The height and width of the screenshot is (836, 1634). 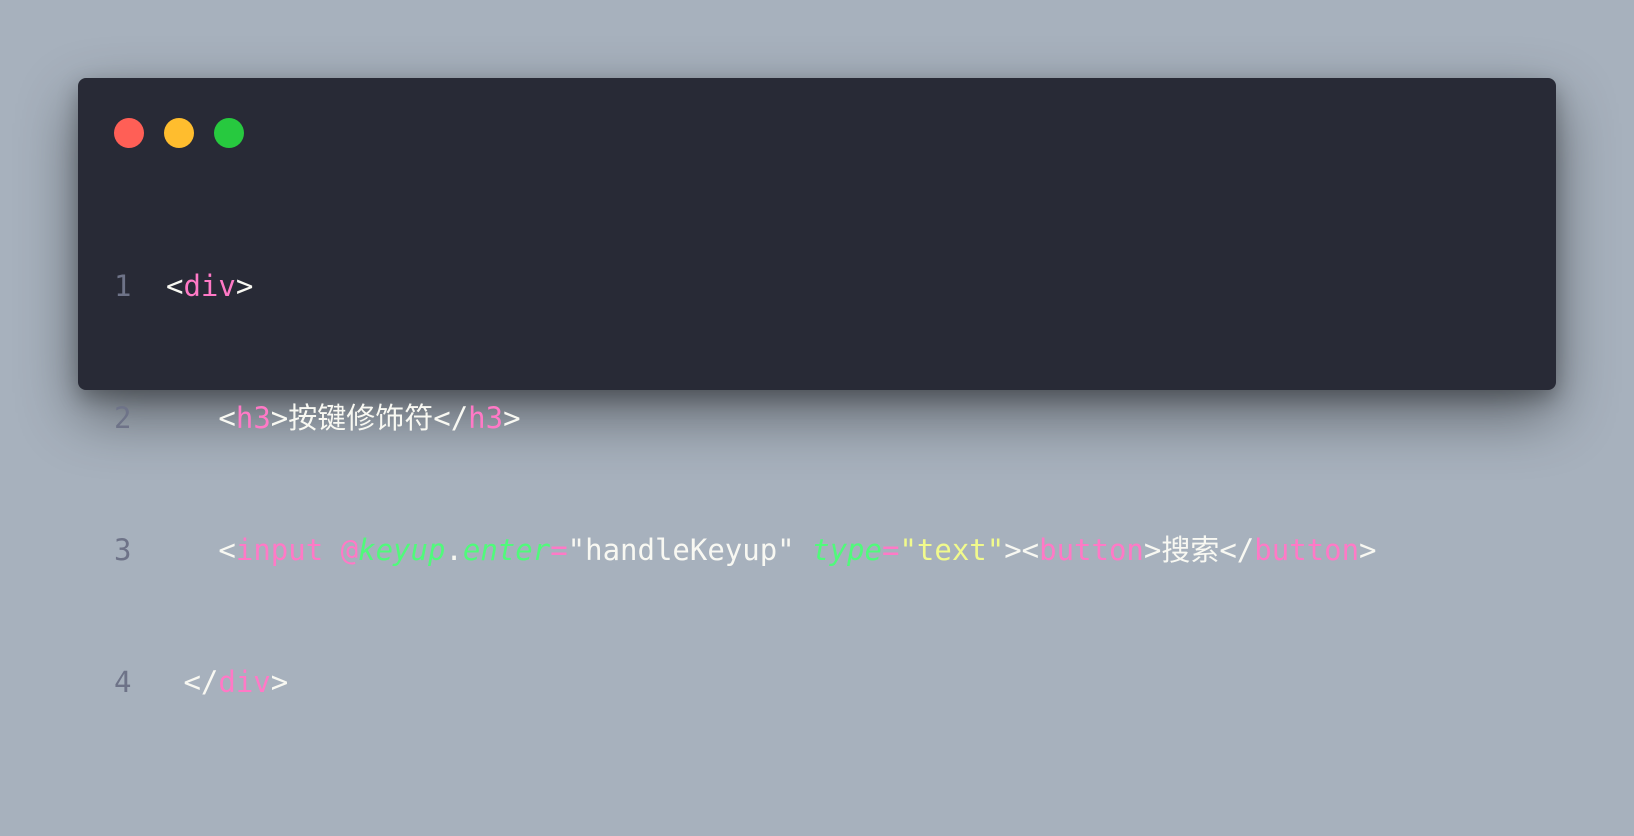 I want to click on code-token-plain: >按键修饰符</, so click(x=369, y=418).